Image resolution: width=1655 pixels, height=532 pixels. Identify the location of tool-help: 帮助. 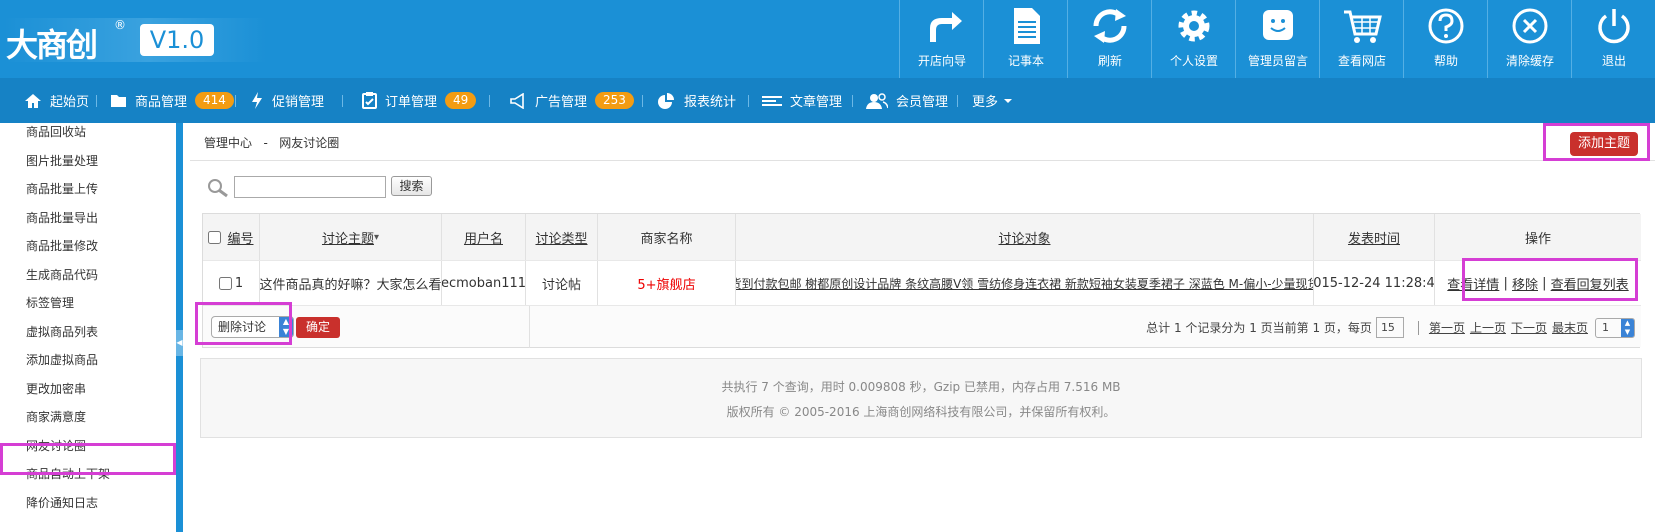
(1445, 39).